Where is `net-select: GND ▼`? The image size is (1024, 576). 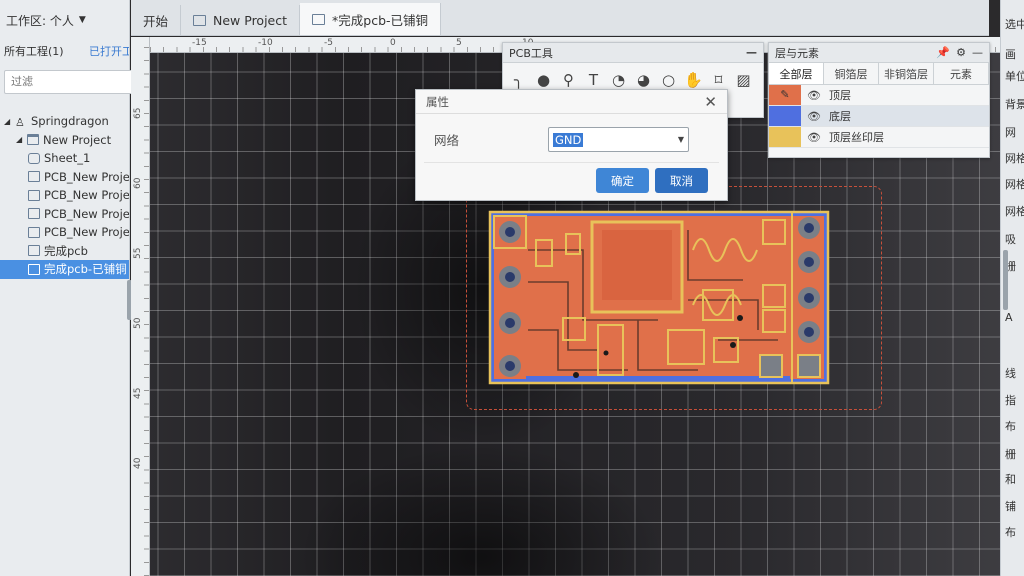 net-select: GND ▼ is located at coordinates (618, 139).